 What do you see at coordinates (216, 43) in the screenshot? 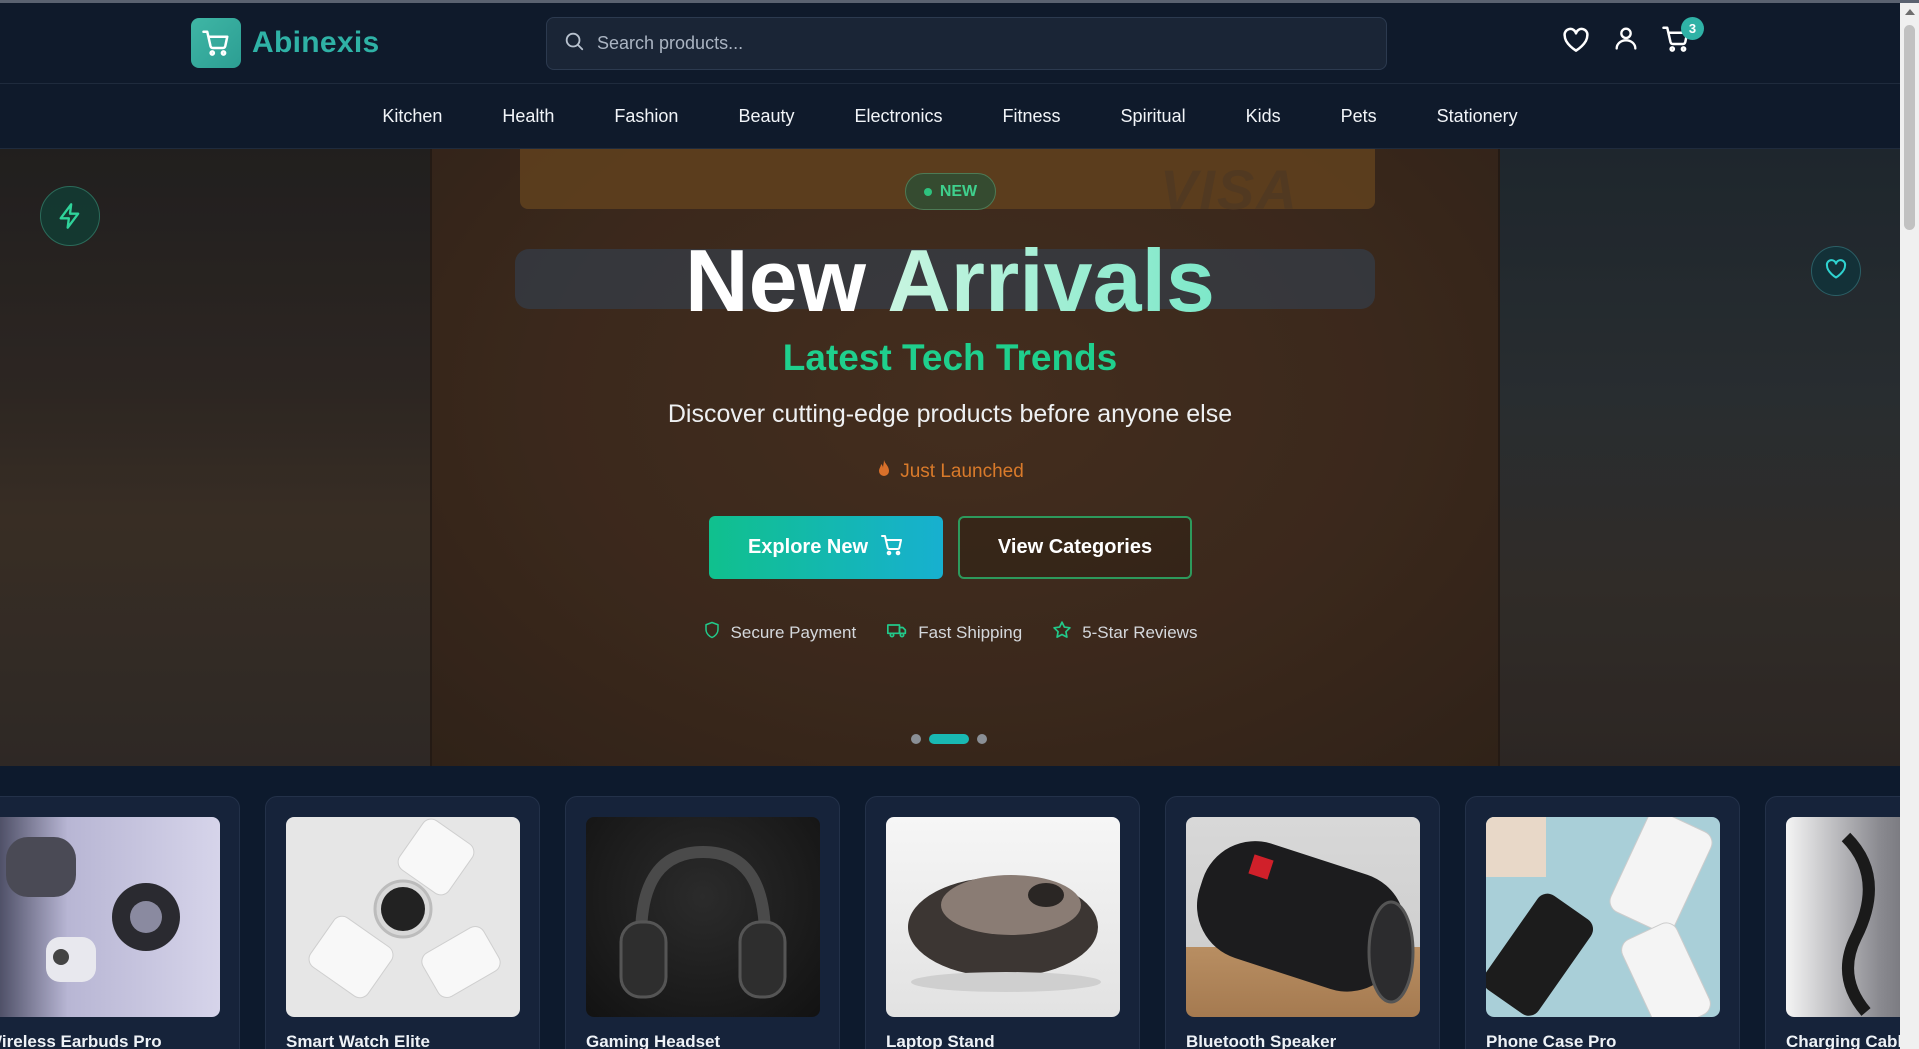
I see `cart-logo-icon` at bounding box center [216, 43].